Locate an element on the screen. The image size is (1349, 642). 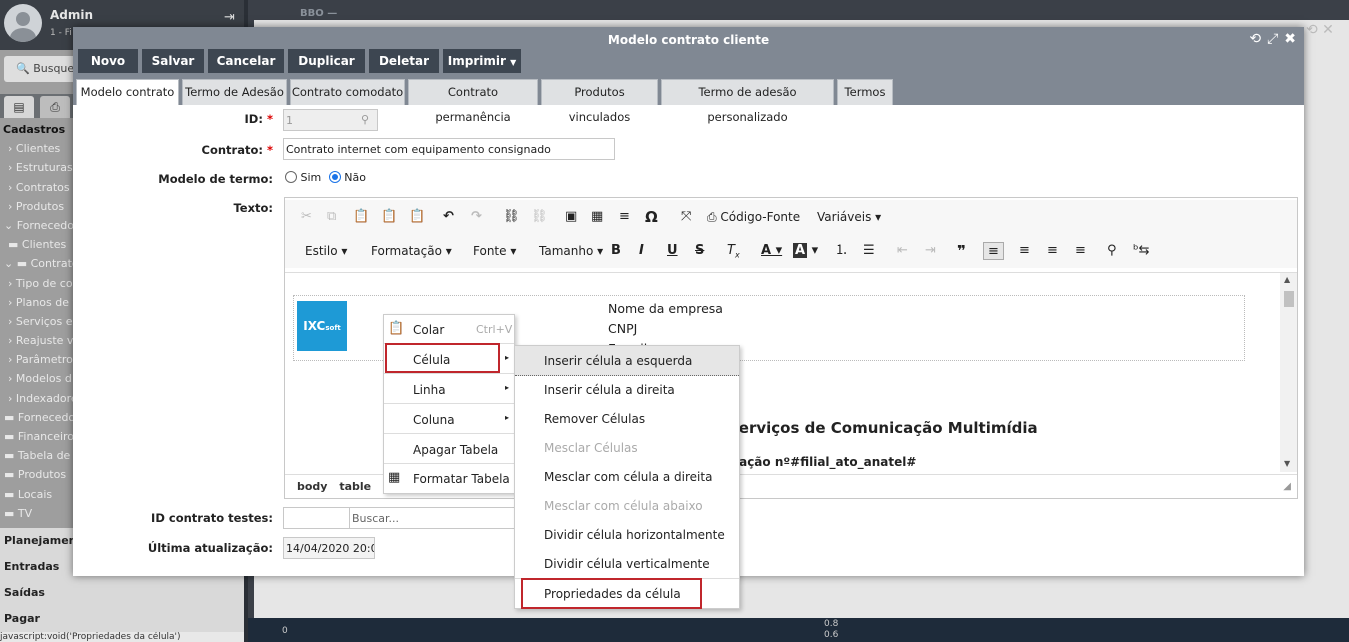
menu-item-delete-table: Apagar Tabela is located at coordinates (455, 450).